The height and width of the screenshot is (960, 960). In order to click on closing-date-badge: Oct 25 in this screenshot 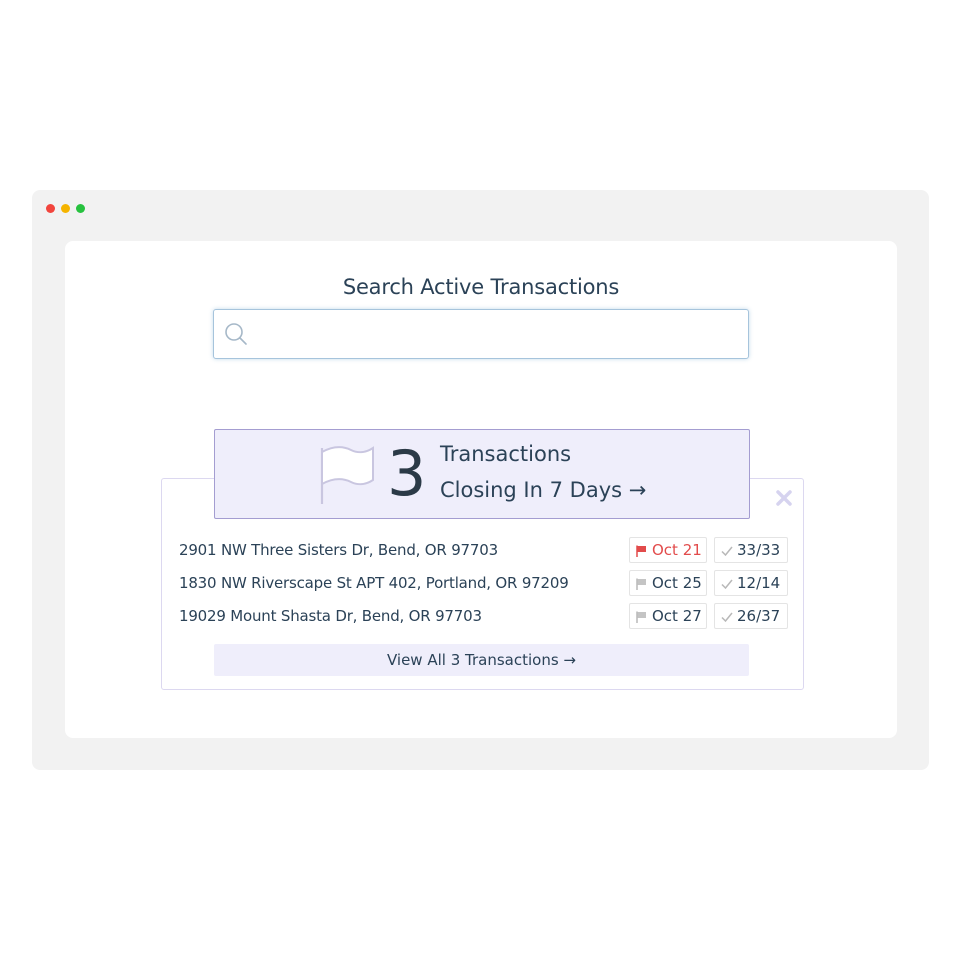, I will do `click(668, 583)`.